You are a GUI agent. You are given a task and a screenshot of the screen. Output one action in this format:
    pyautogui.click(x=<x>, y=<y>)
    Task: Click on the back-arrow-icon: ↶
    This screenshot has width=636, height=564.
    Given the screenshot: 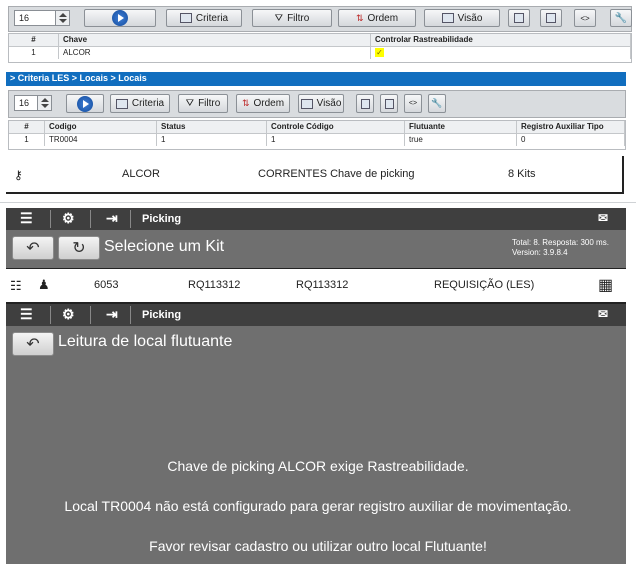 What is the action you would take?
    pyautogui.click(x=33, y=344)
    